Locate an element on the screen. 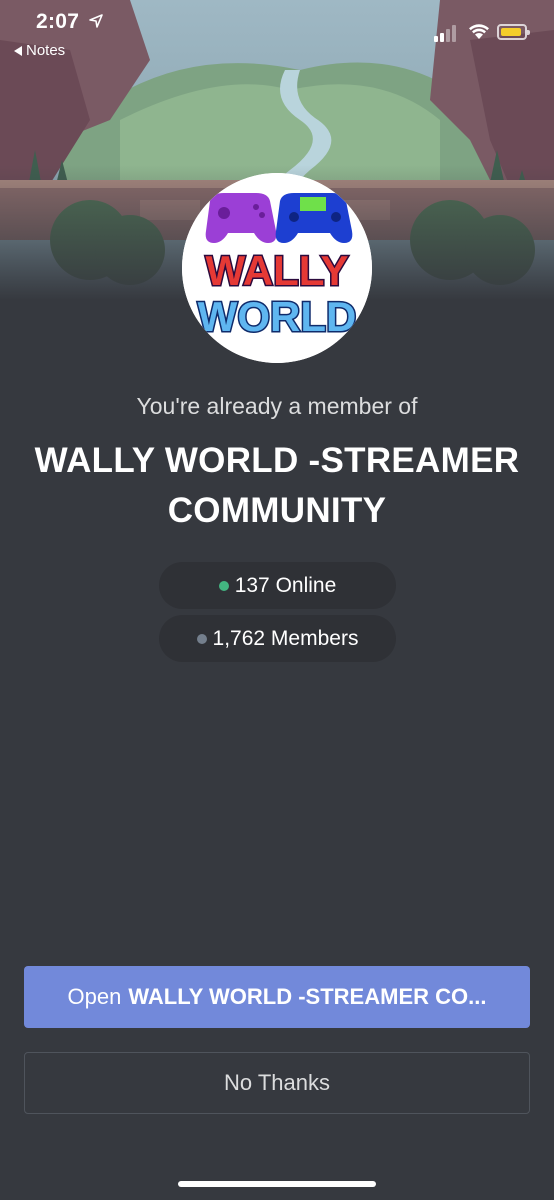 The height and width of the screenshot is (1200, 554). location-arrow-icon is located at coordinates (96, 21).